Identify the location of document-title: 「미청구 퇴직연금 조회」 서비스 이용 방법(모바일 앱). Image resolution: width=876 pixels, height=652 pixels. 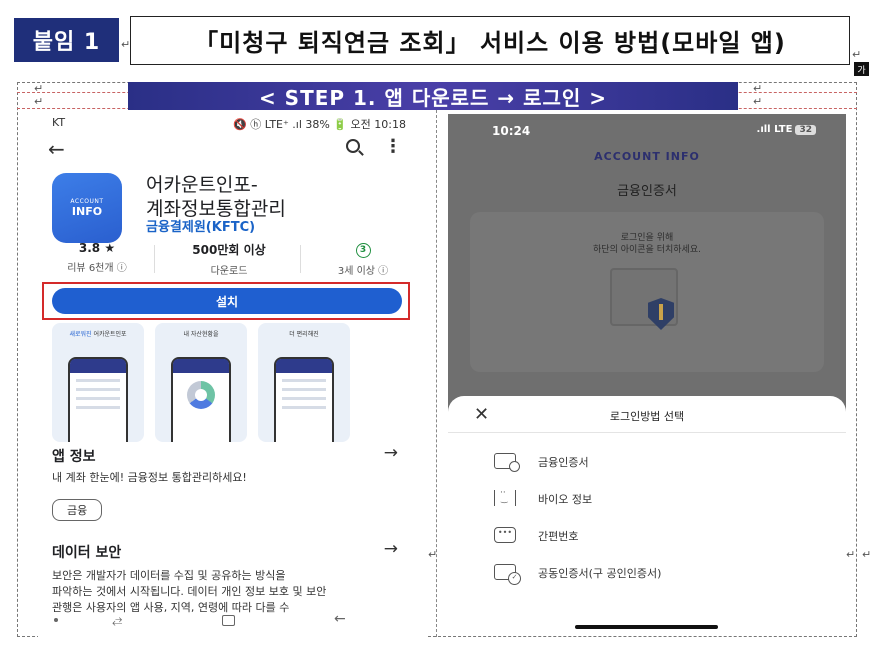
(490, 40).